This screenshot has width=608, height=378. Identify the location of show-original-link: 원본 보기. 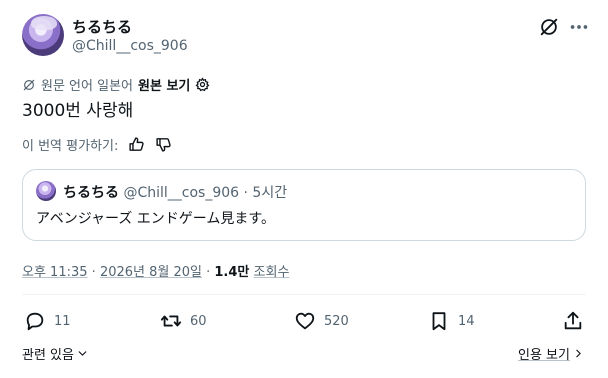
(164, 84).